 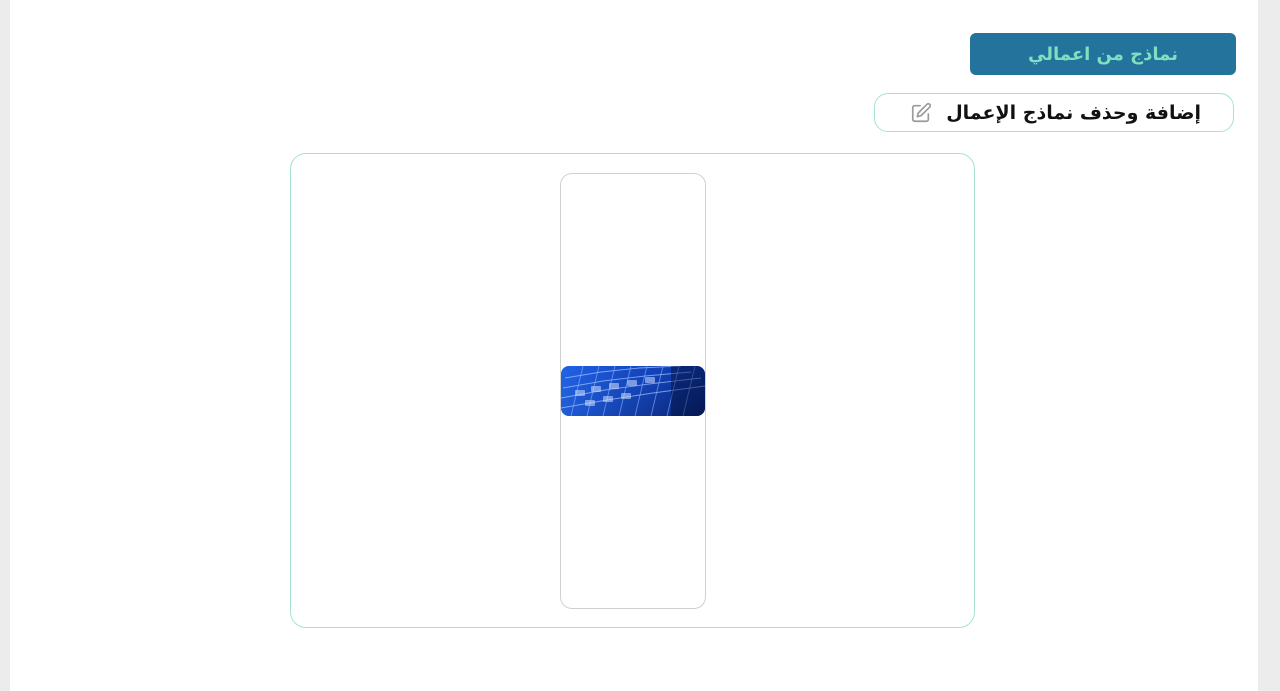 I want to click on section-title: نماذج من اعمالي, so click(x=1103, y=54).